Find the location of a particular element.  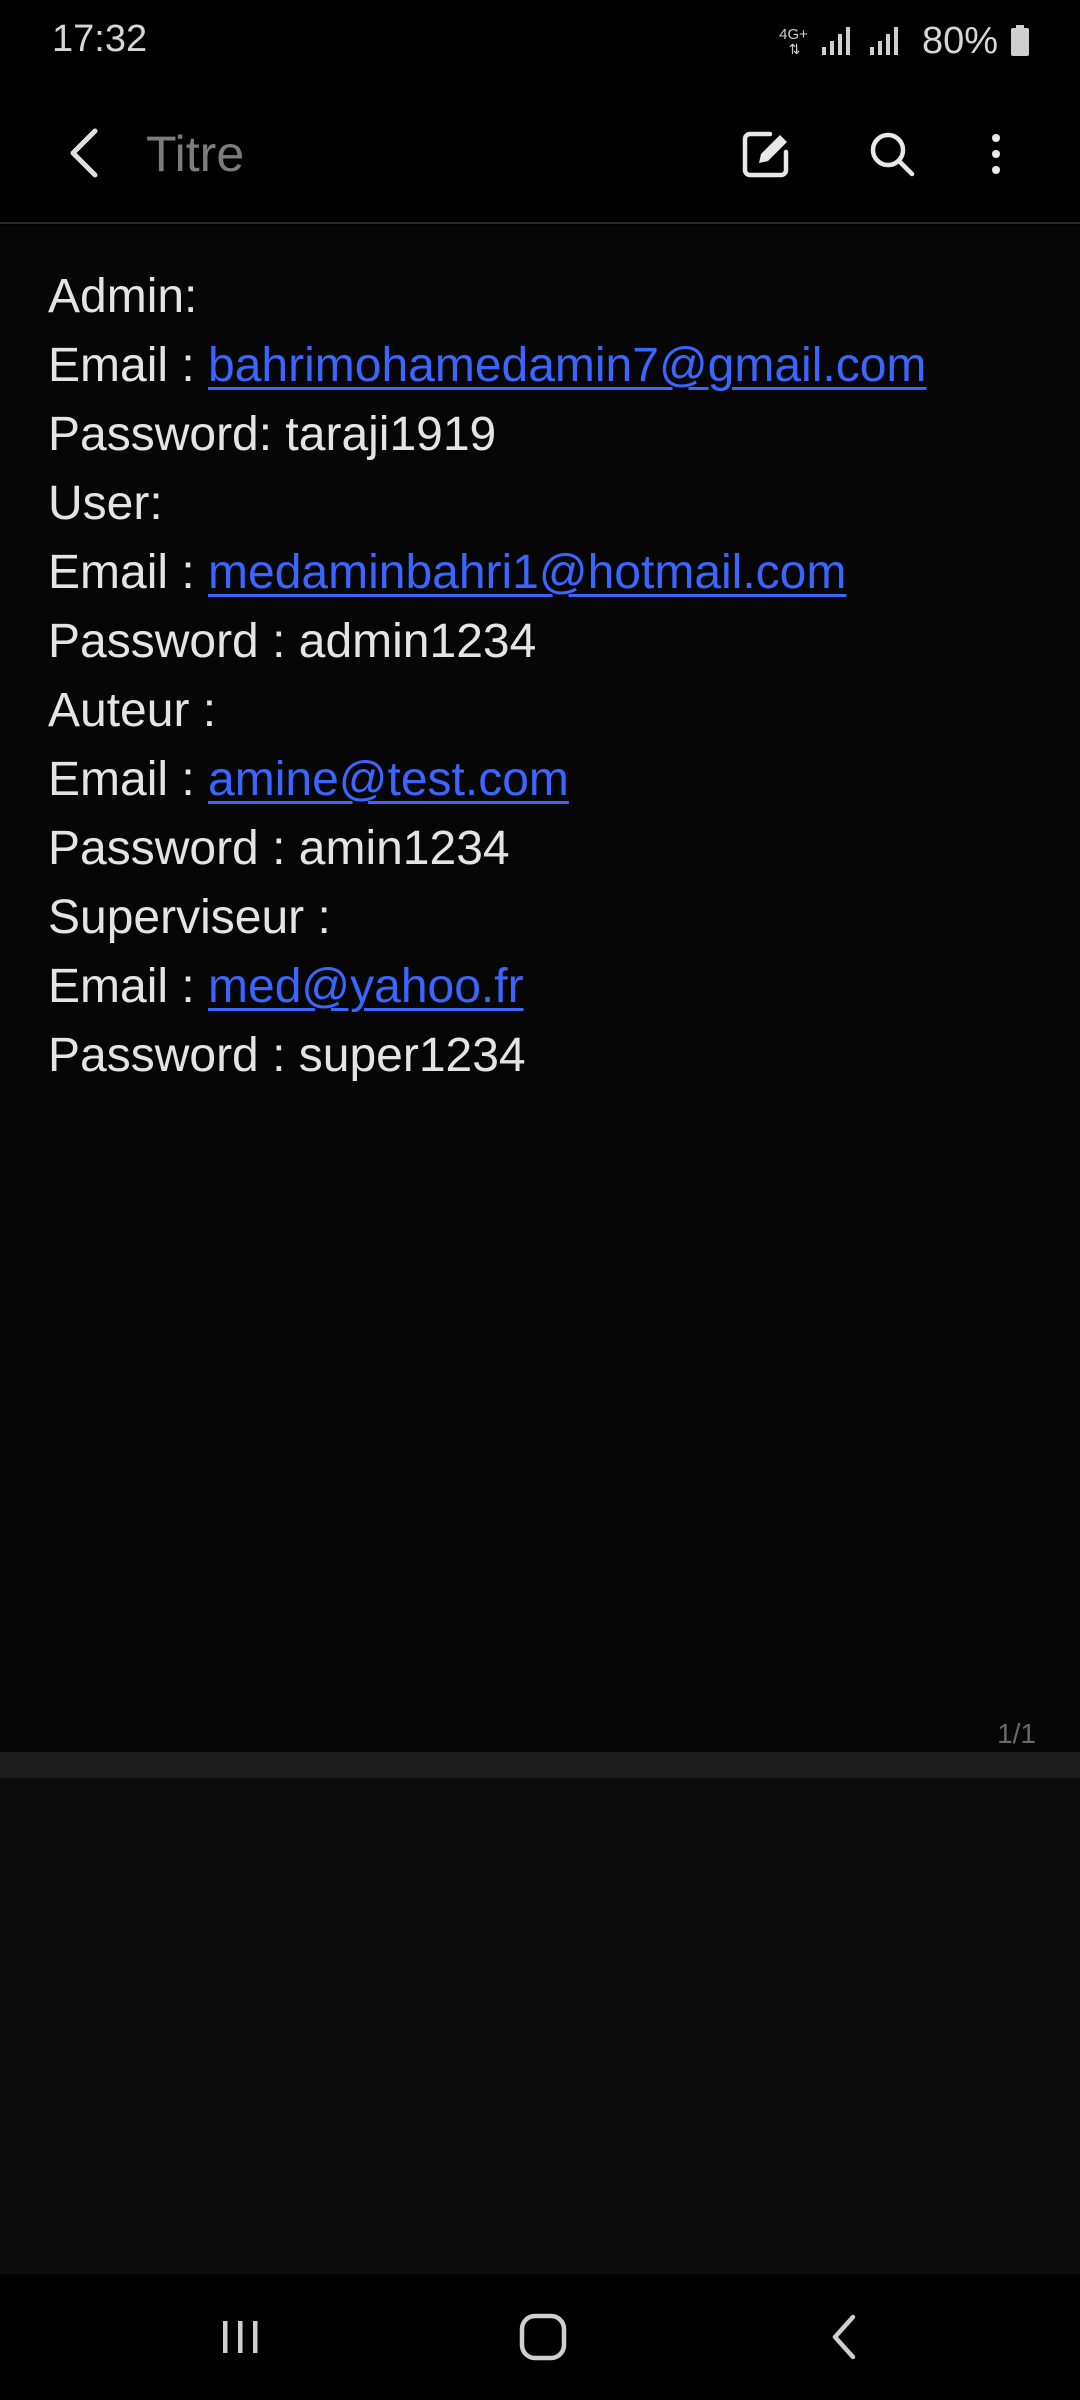

more-vert-icon is located at coordinates (996, 154).